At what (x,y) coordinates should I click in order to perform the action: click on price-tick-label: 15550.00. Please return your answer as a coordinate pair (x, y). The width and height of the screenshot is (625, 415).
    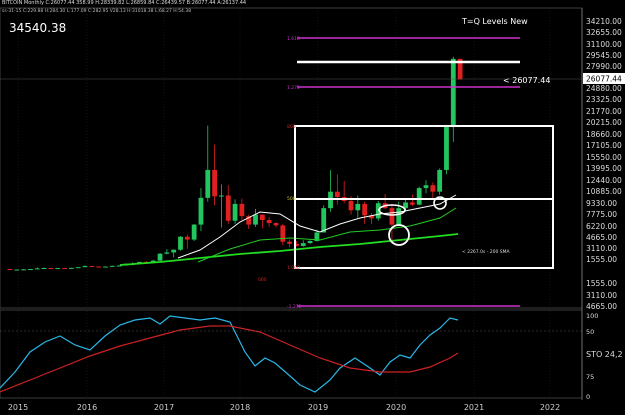
    Looking at the image, I should click on (604, 157).